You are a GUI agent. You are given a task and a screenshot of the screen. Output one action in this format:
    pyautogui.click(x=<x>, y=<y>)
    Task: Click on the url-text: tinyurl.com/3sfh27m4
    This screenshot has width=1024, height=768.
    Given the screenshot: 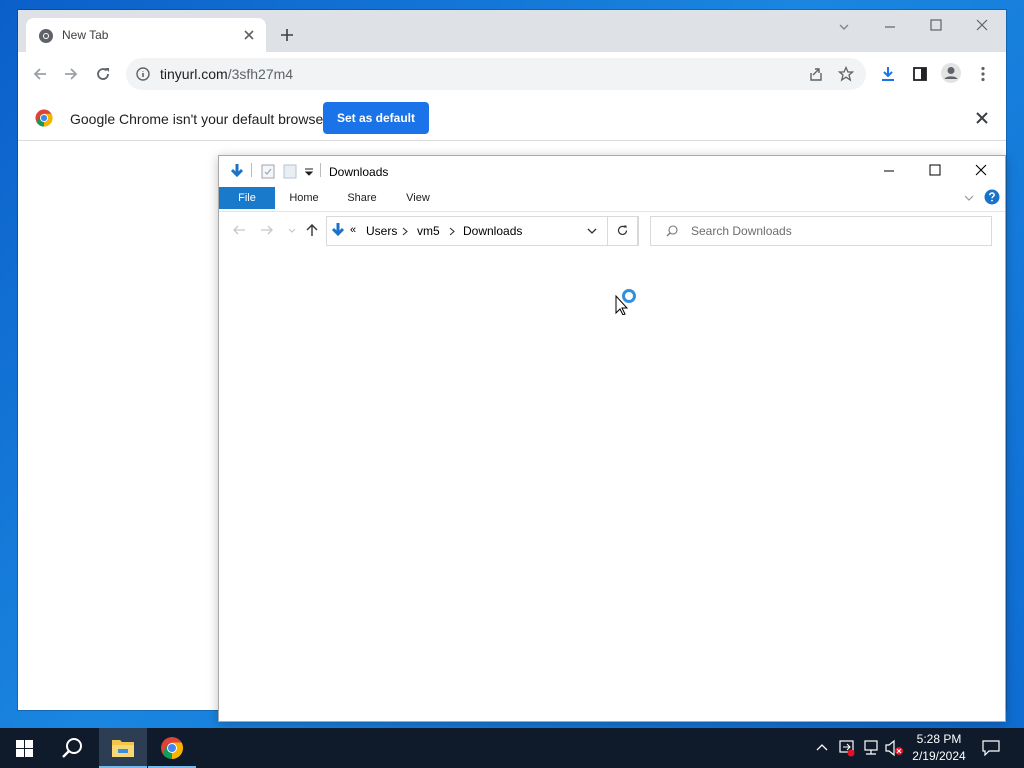 What is the action you would take?
    pyautogui.click(x=226, y=74)
    